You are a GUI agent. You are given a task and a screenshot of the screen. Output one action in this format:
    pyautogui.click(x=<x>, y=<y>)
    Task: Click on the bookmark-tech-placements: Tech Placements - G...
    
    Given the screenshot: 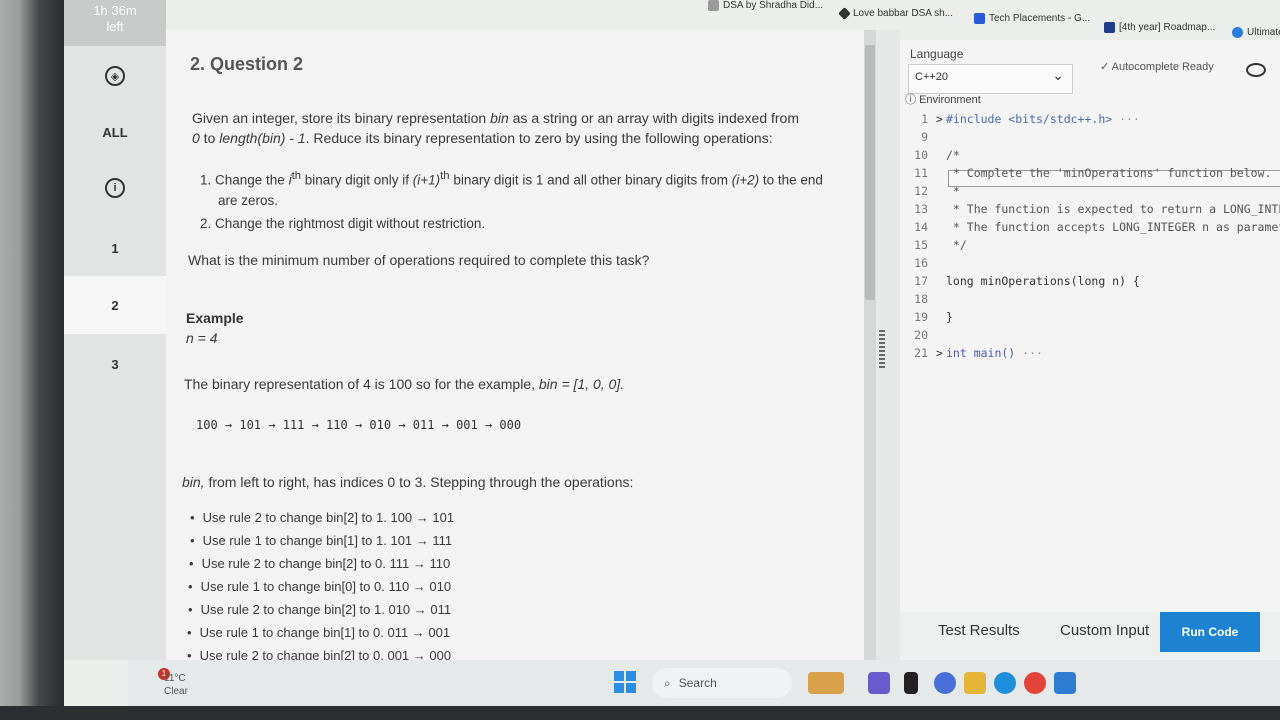 What is the action you would take?
    pyautogui.click(x=1032, y=18)
    